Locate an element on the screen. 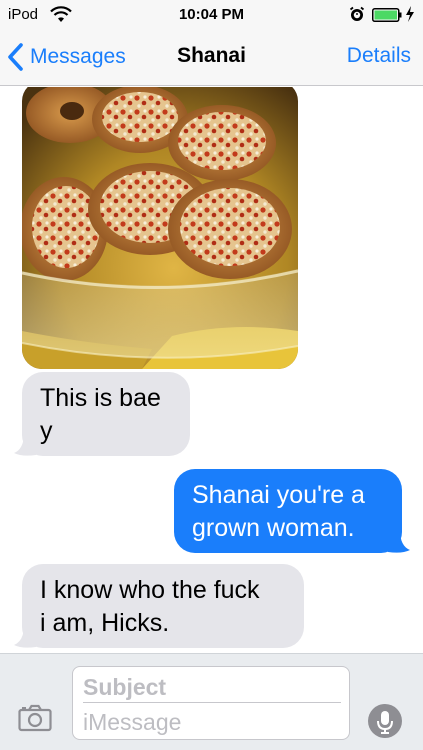 Image resolution: width=423 pixels, height=750 pixels. battery-icon is located at coordinates (387, 15).